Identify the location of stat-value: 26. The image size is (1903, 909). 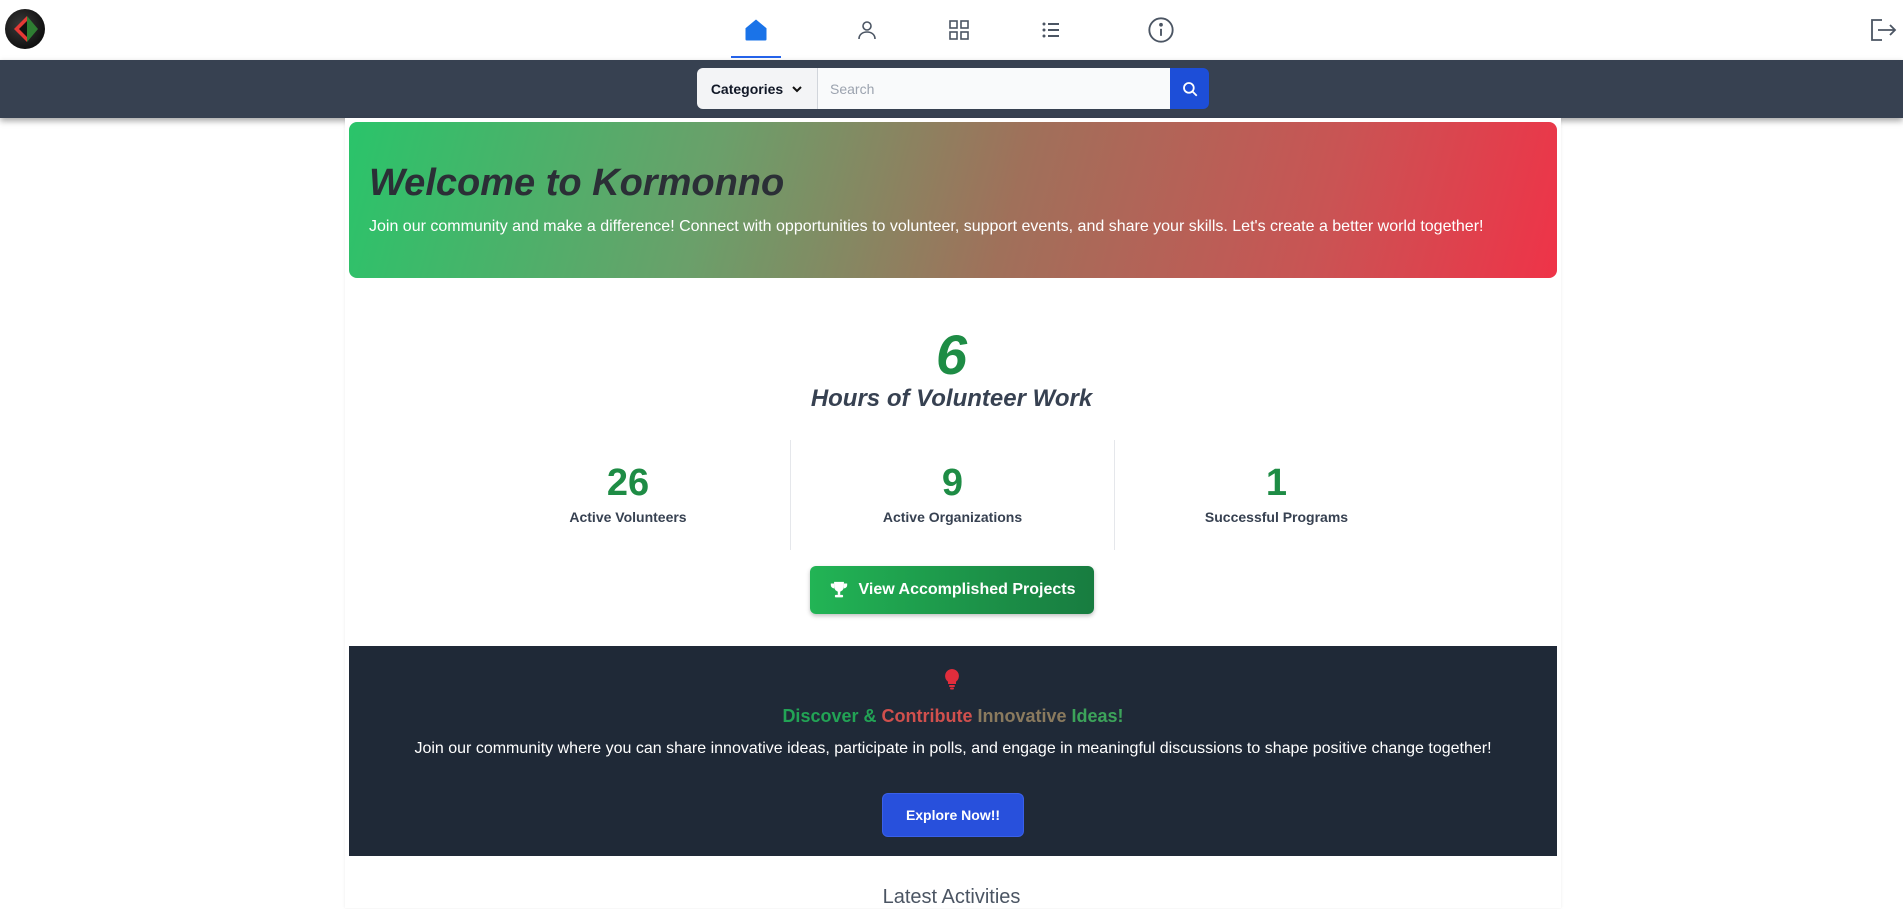
(628, 483).